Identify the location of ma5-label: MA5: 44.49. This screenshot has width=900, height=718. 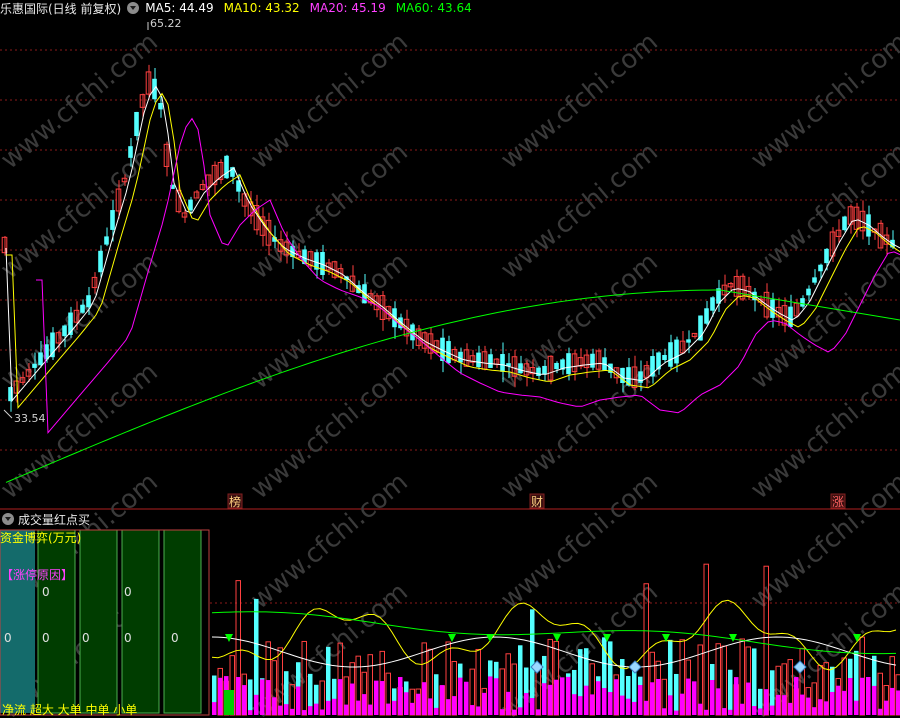
(179, 8).